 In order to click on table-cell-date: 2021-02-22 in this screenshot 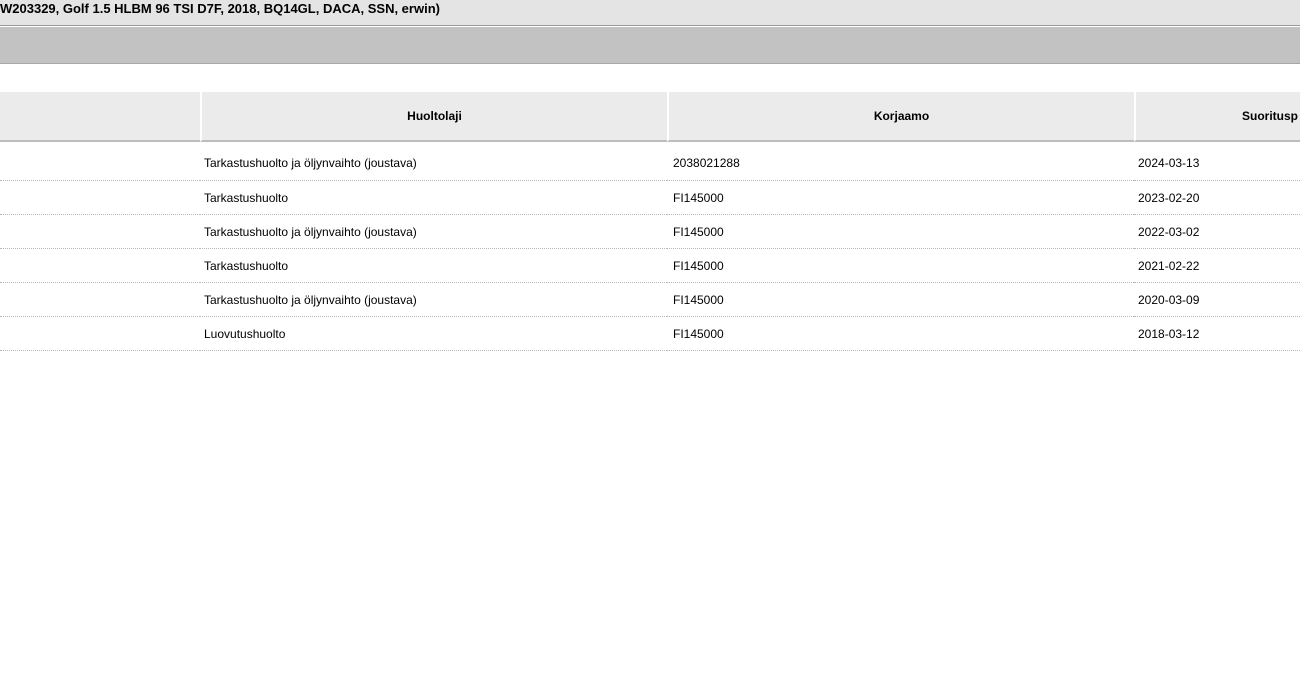, I will do `click(1217, 266)`.